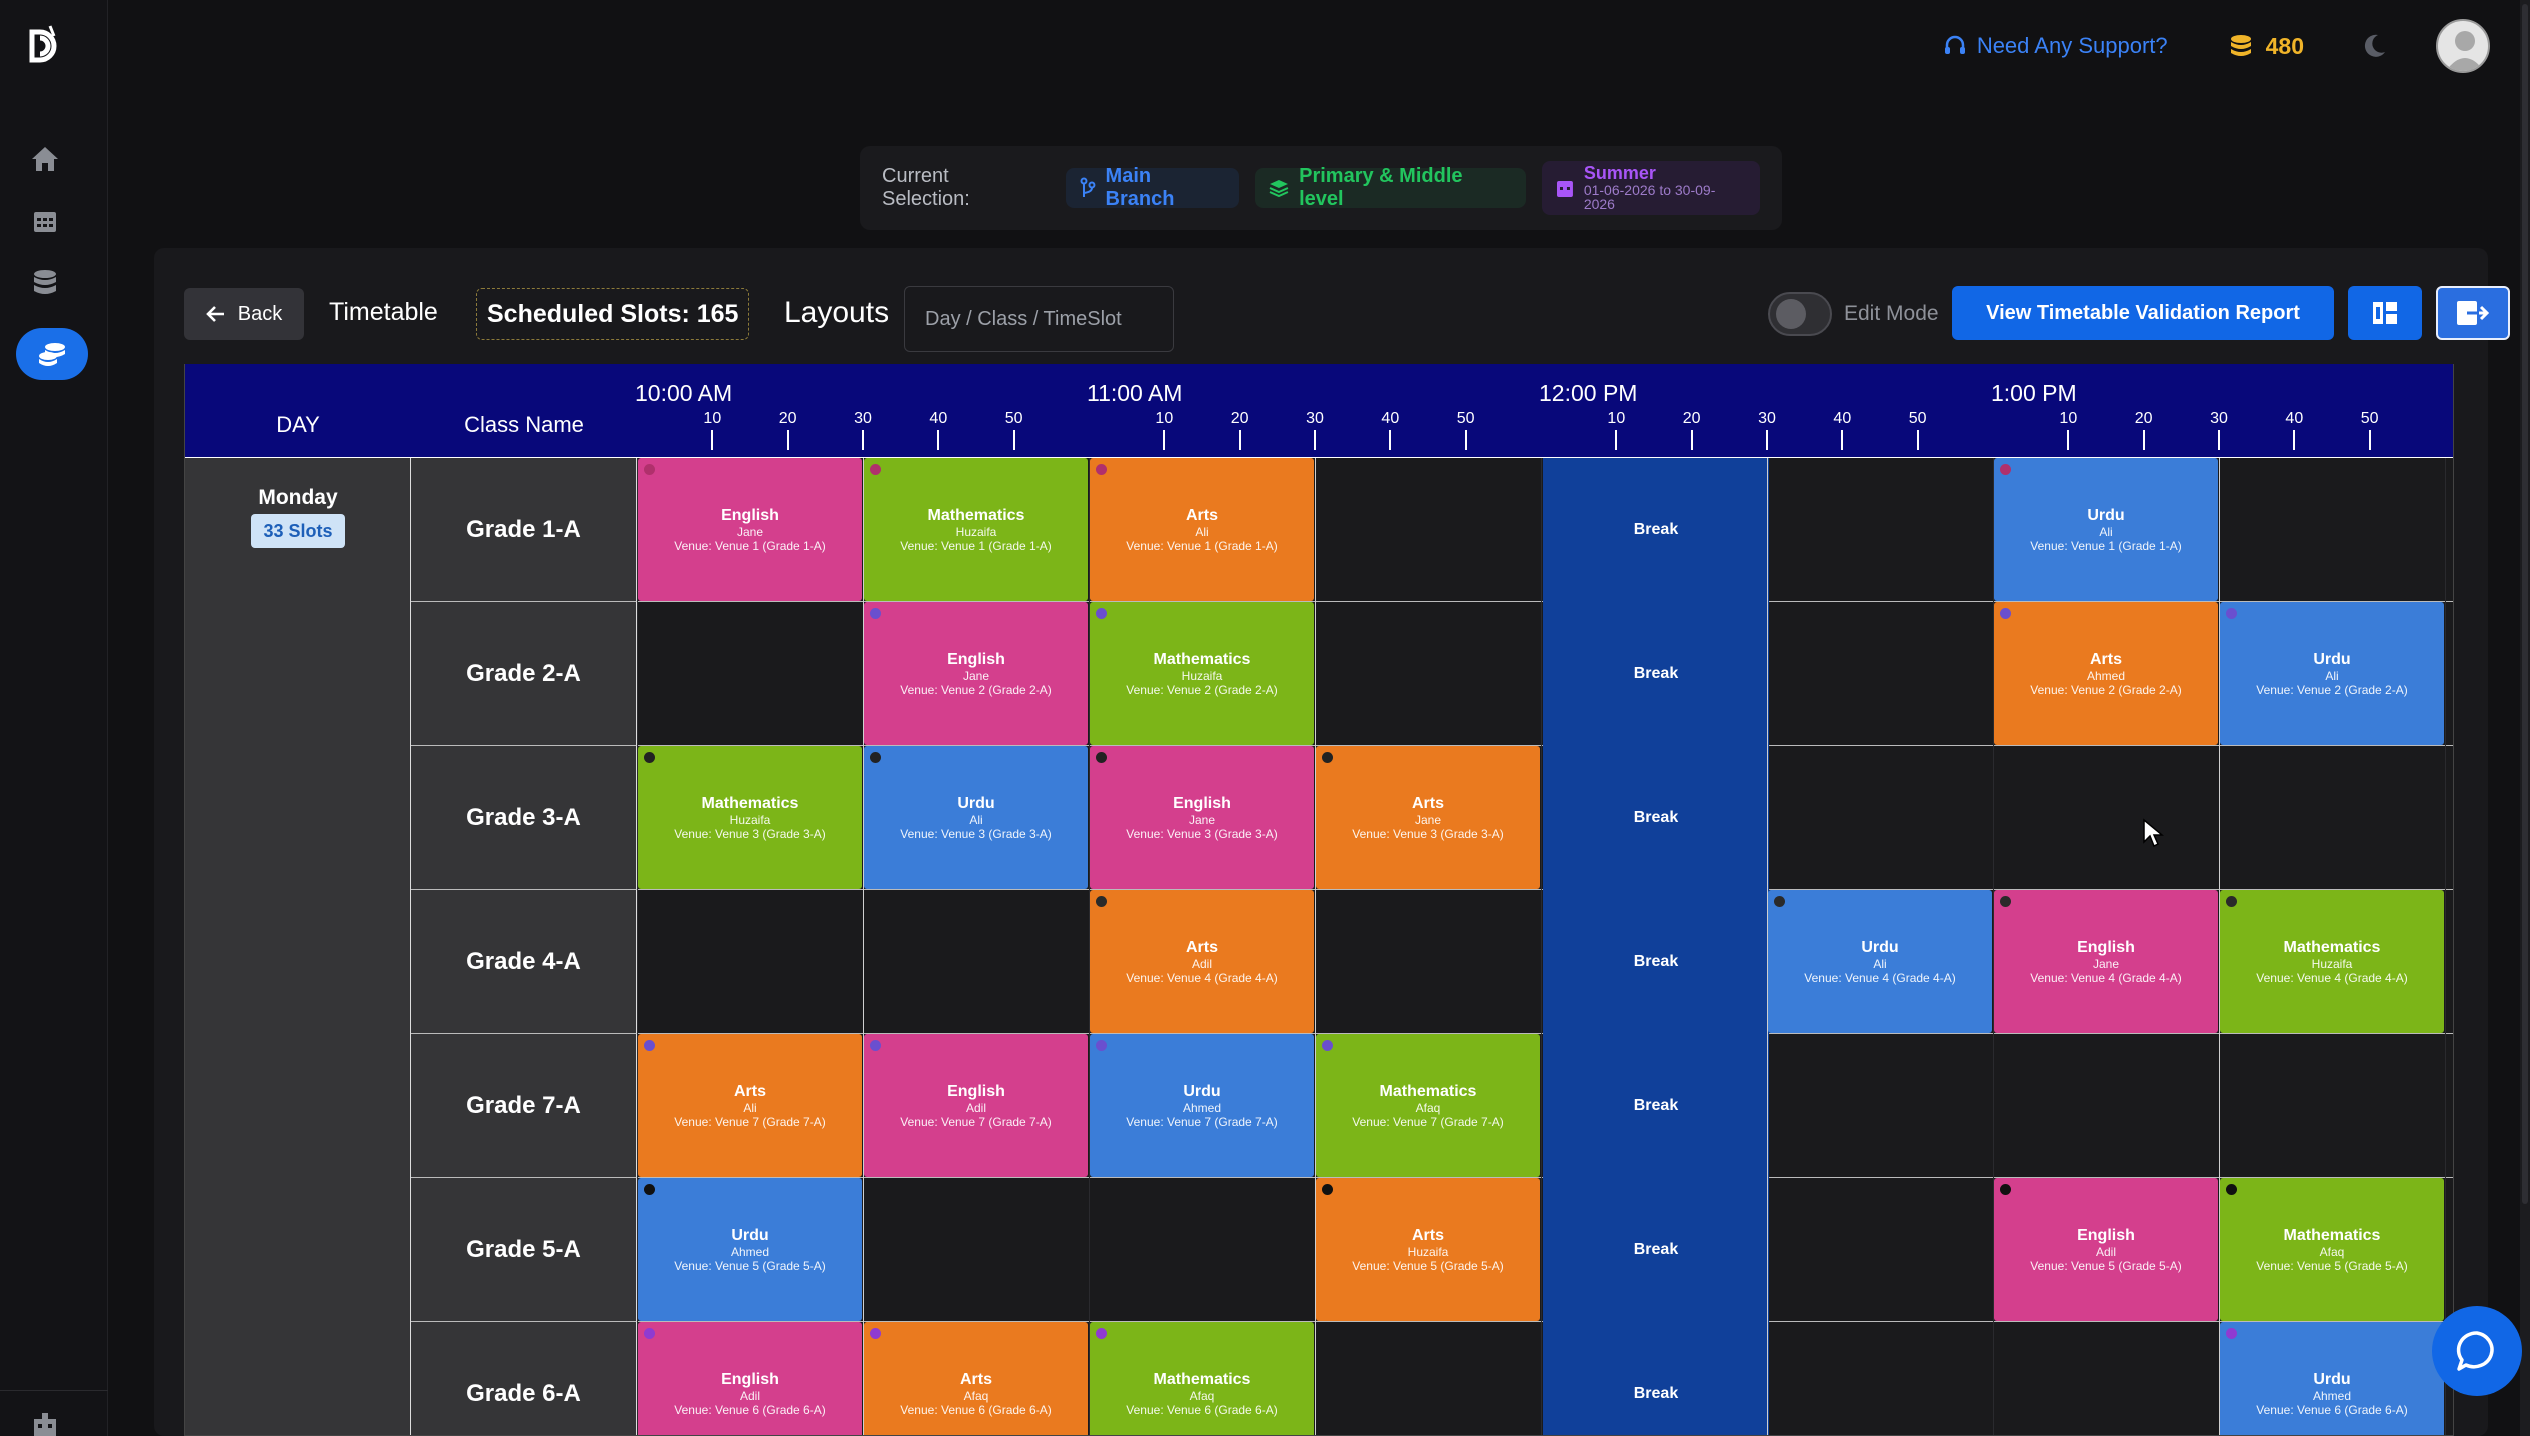 The width and height of the screenshot is (2530, 1436). Describe the element at coordinates (2473, 313) in the screenshot. I see `export-button` at that location.